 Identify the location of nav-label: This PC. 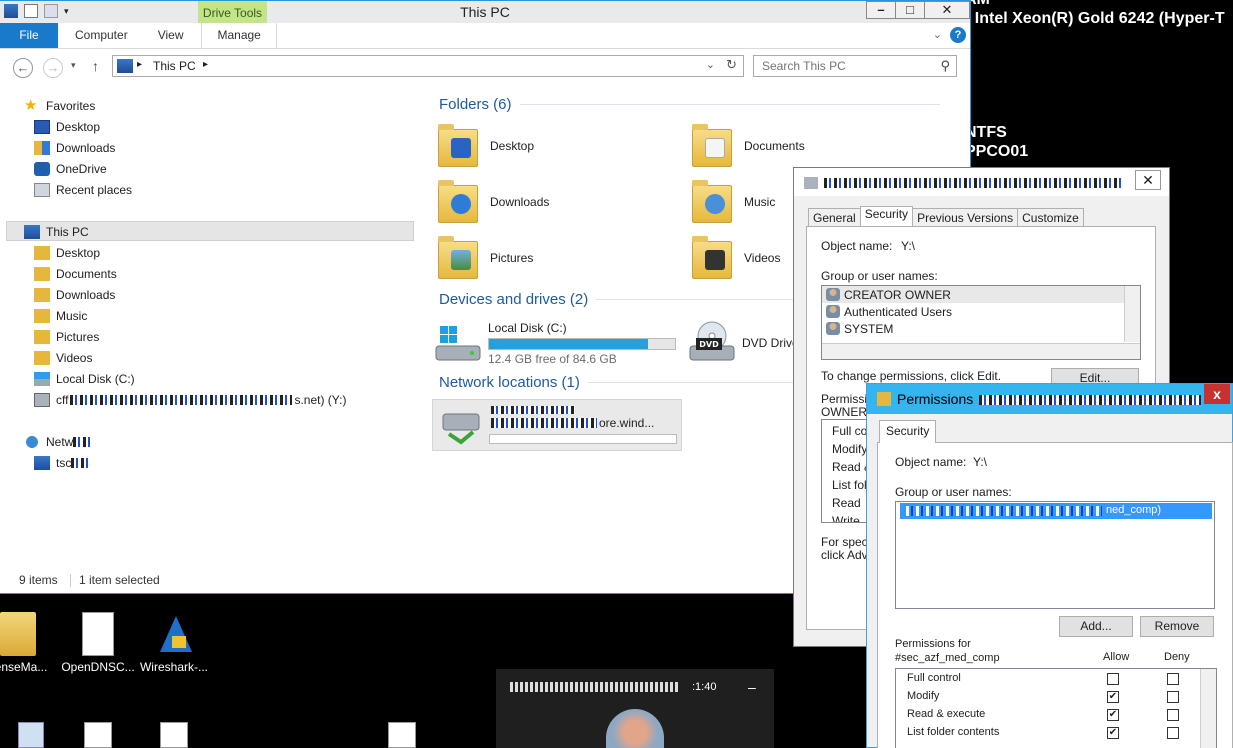
(67, 232).